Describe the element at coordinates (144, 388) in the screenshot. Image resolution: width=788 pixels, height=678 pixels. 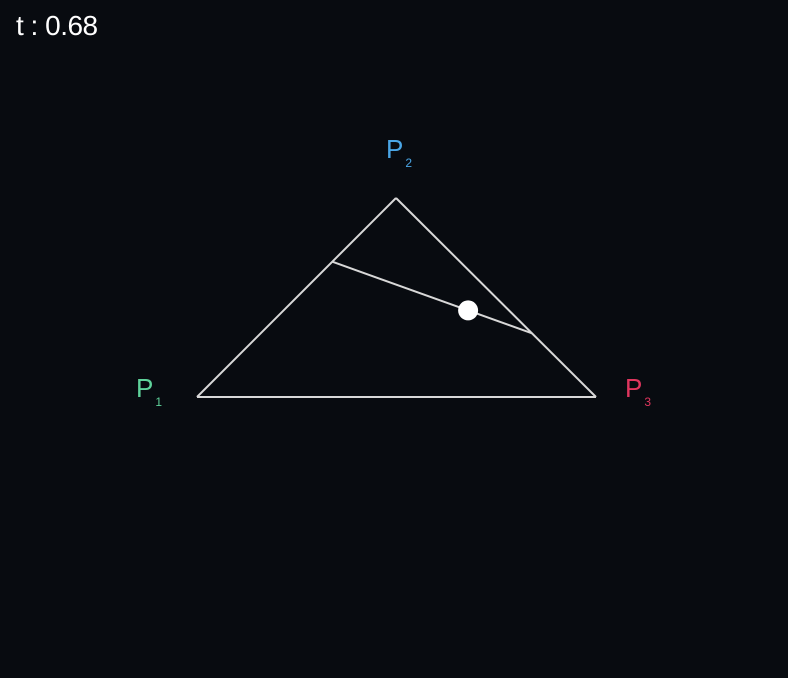
I see `point-letter-p1: P` at that location.